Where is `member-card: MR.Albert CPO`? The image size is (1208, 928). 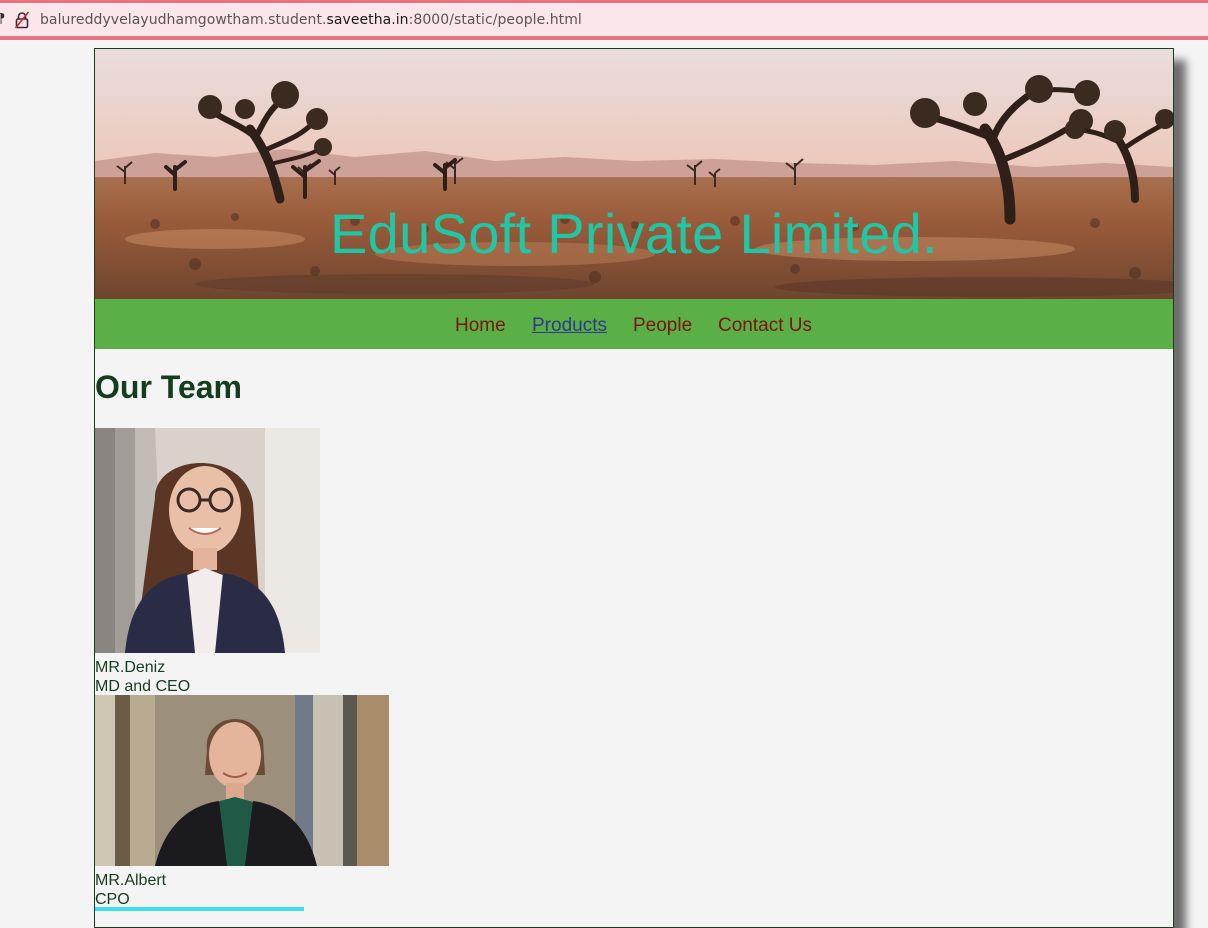 member-card: MR.Albert CPO is located at coordinates (130, 890).